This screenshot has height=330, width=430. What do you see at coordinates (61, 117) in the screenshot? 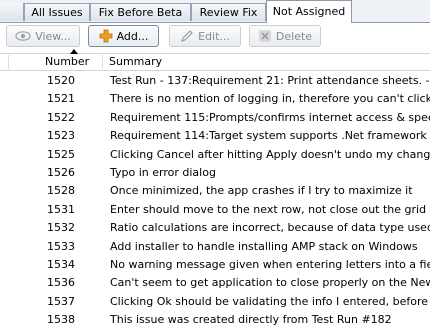
I see `issue-number: 1522` at bounding box center [61, 117].